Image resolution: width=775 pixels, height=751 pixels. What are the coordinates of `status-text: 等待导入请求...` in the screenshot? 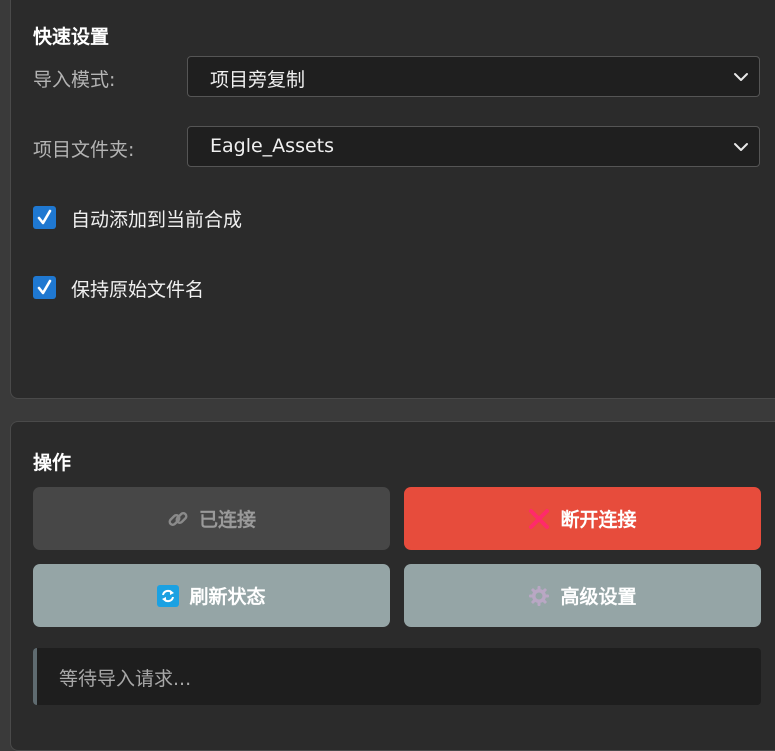 It's located at (125, 679).